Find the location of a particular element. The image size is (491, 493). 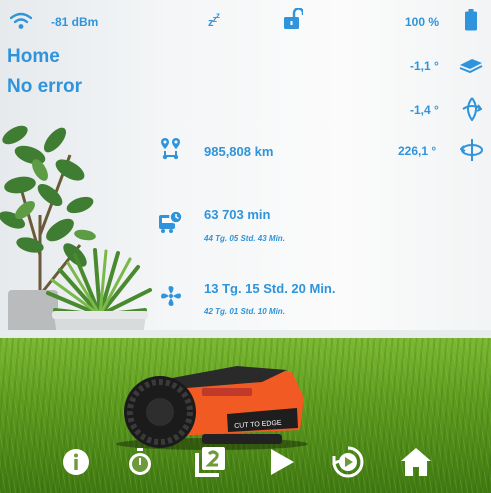

unlocked-padlock-icon is located at coordinates (293, 19).